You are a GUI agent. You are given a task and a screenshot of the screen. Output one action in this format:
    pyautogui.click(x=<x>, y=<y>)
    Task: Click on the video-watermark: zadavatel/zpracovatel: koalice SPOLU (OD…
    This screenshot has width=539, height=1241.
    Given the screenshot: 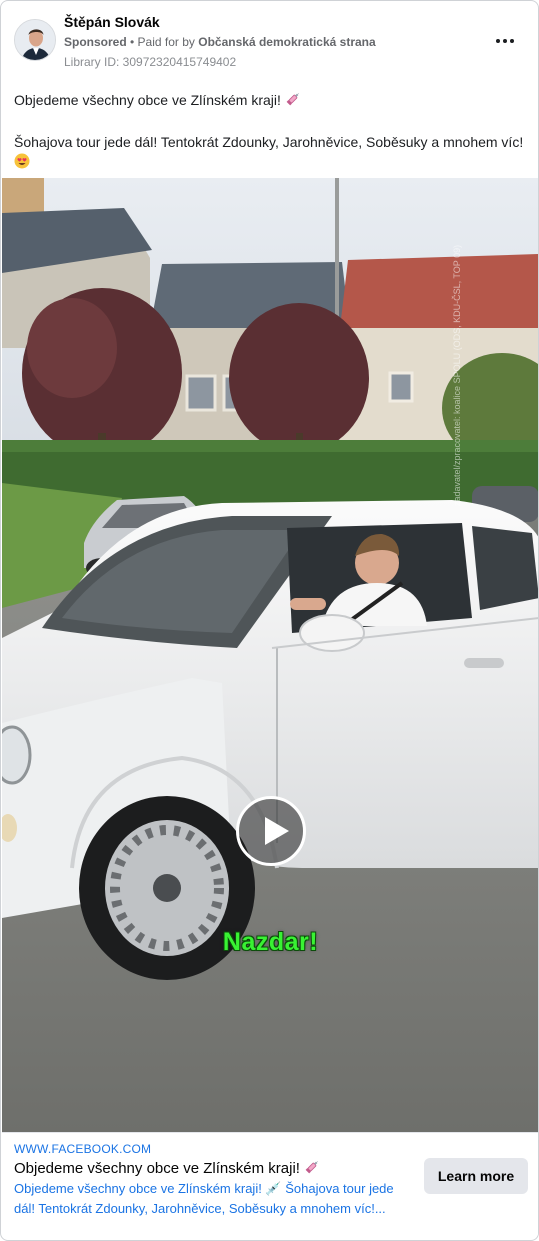 What is the action you would take?
    pyautogui.click(x=457, y=375)
    